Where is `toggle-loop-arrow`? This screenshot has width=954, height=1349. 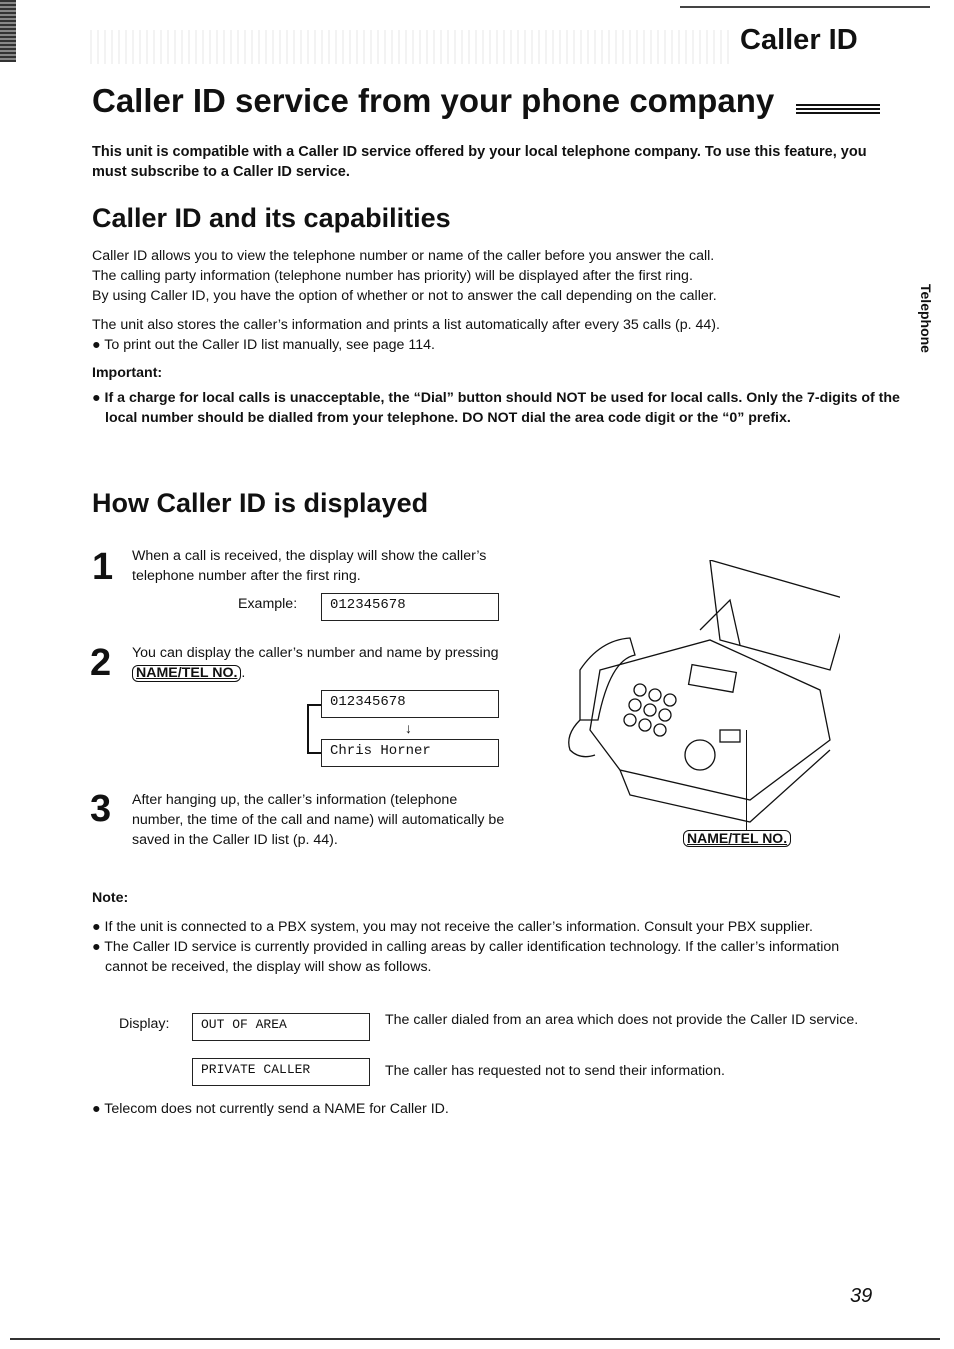
toggle-loop-arrow is located at coordinates (314, 705).